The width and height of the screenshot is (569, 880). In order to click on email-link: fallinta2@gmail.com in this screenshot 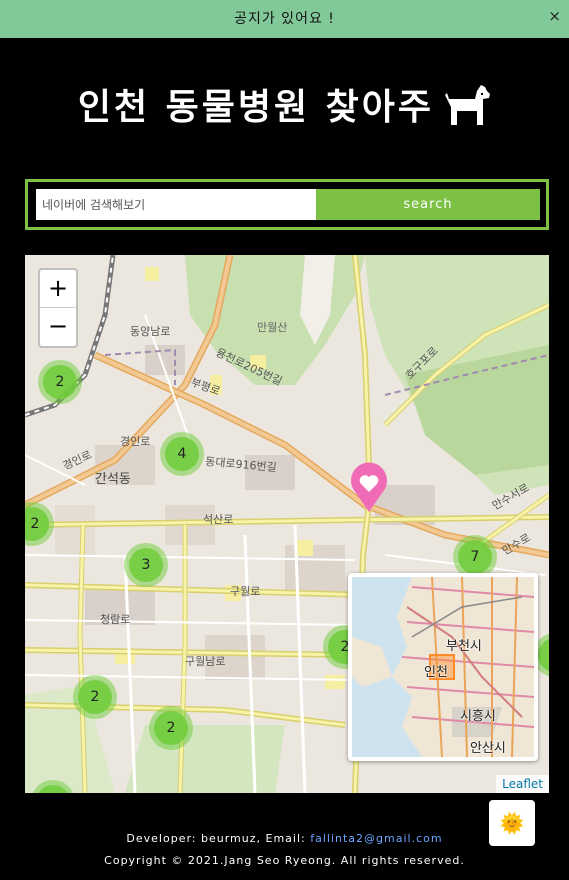, I will do `click(376, 838)`.